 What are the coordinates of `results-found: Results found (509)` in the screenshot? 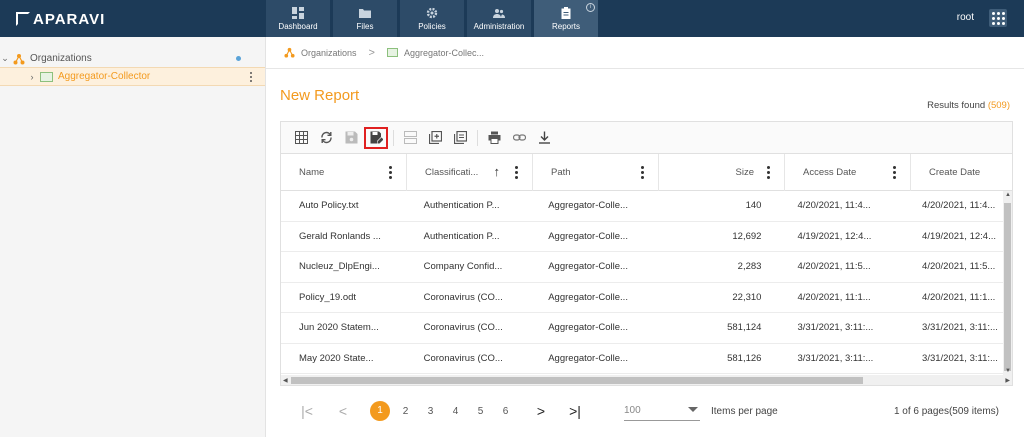 It's located at (968, 105).